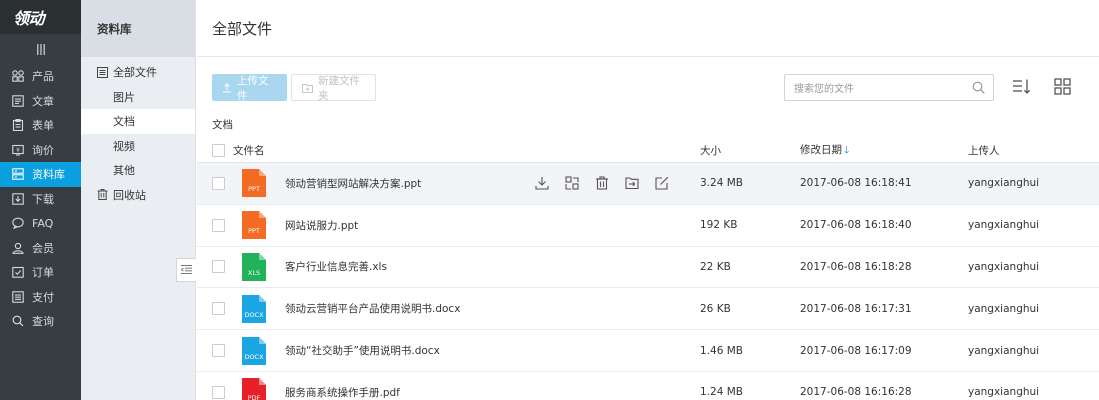  I want to click on sub-item-all-files: 全部文件, so click(138, 72).